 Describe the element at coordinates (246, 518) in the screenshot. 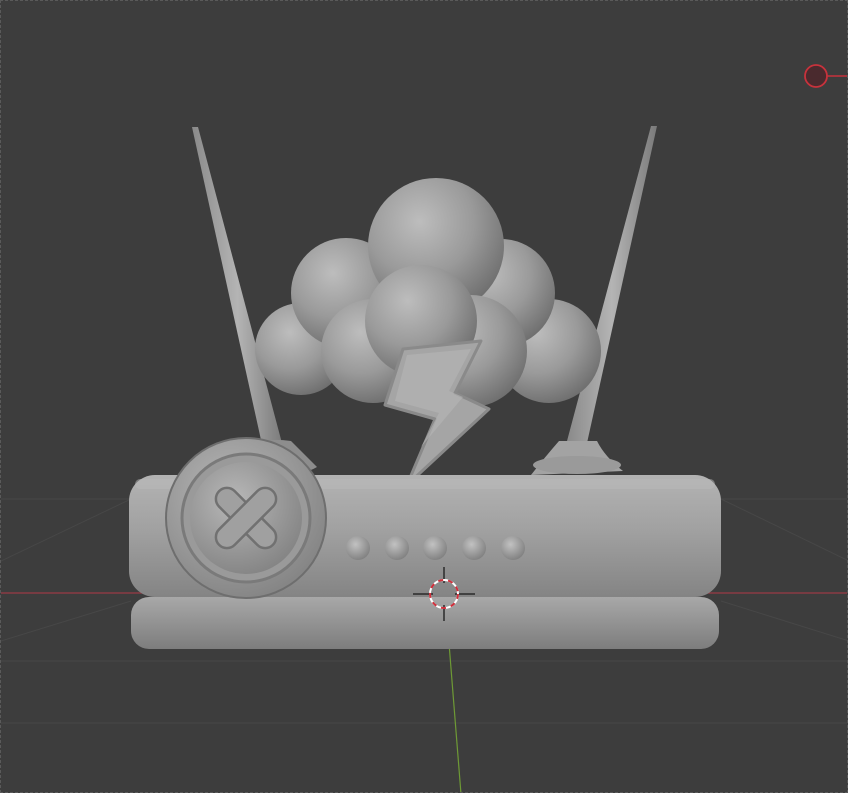

I see `error-x-icon` at that location.